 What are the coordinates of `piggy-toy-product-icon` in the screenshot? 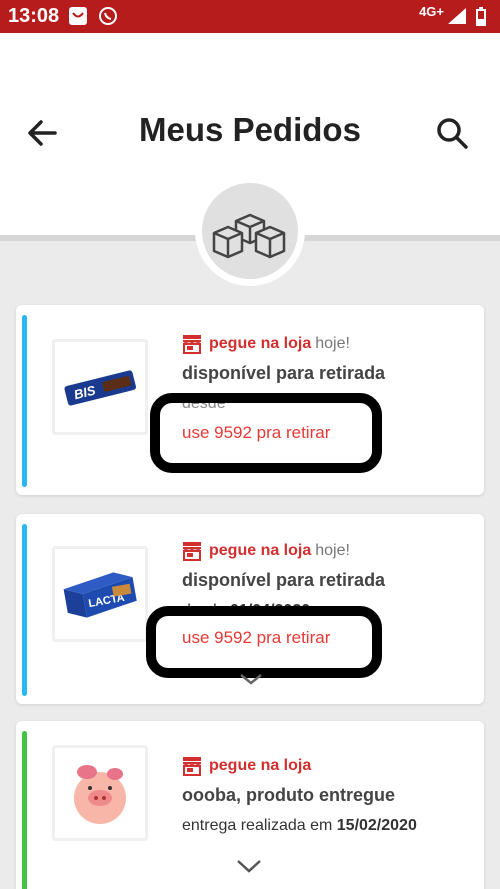 It's located at (100, 794).